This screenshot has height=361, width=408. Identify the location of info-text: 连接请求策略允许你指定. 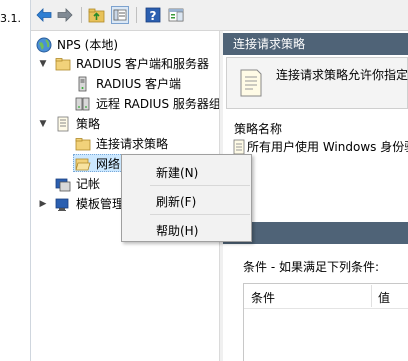
(342, 75).